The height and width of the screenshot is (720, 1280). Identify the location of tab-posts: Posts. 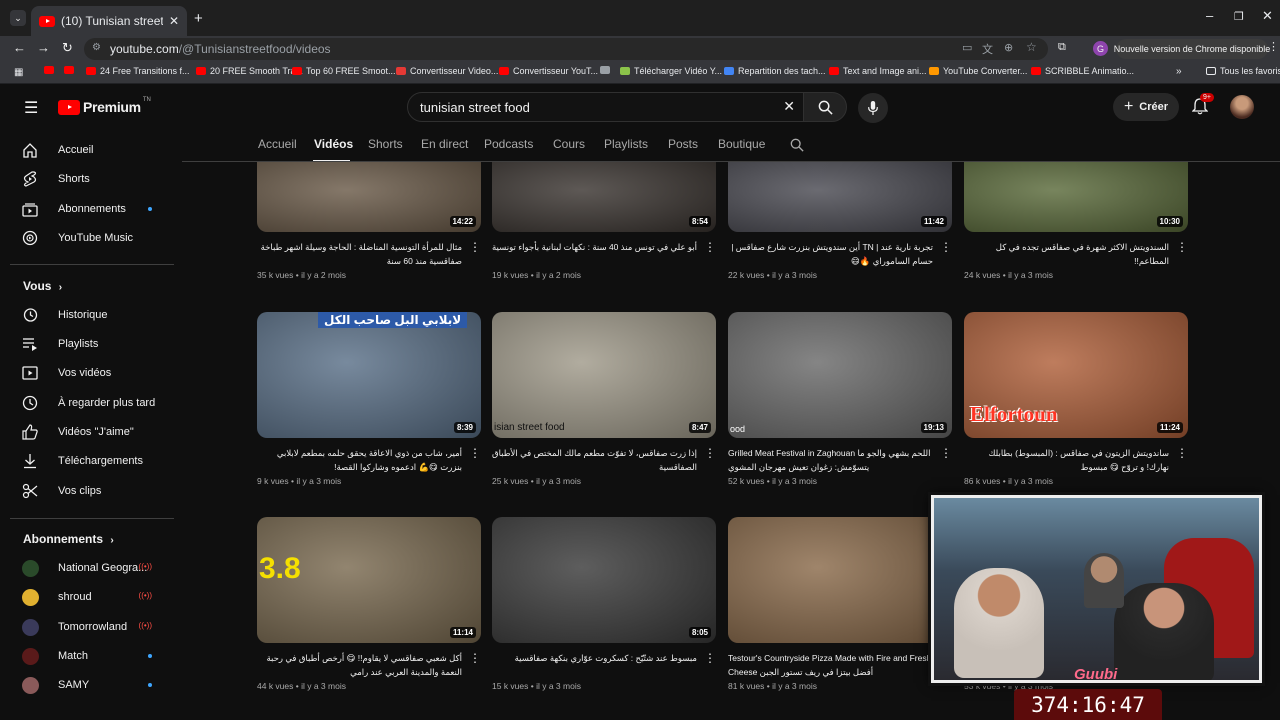
(683, 144).